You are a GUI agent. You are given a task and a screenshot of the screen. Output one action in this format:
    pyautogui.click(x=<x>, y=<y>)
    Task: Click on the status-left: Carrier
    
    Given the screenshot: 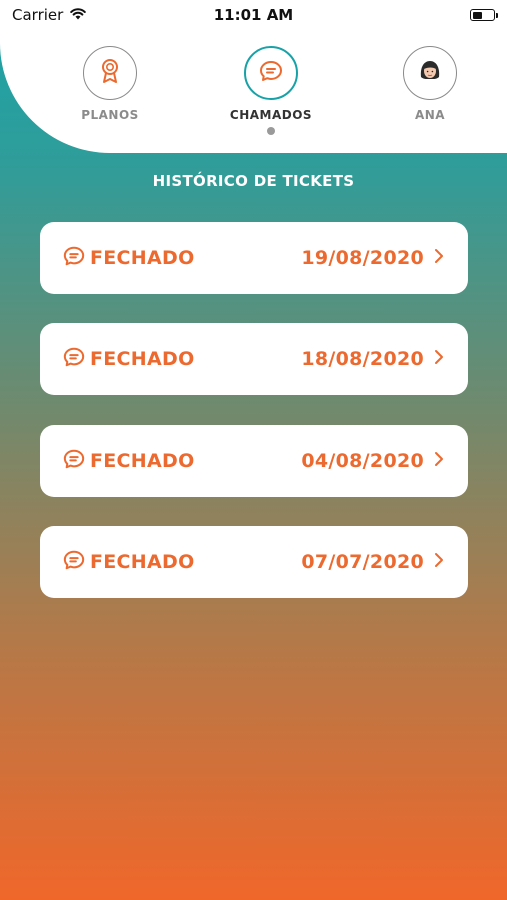 What is the action you would take?
    pyautogui.click(x=49, y=15)
    